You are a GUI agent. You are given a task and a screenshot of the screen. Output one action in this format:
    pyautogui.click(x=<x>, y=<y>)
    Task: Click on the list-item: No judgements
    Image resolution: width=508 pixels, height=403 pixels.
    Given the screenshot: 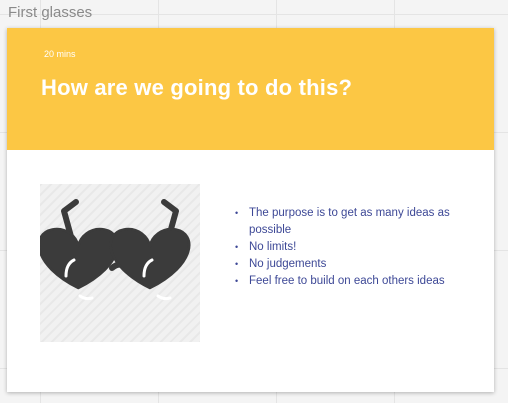 What is the action you would take?
    pyautogui.click(x=347, y=264)
    